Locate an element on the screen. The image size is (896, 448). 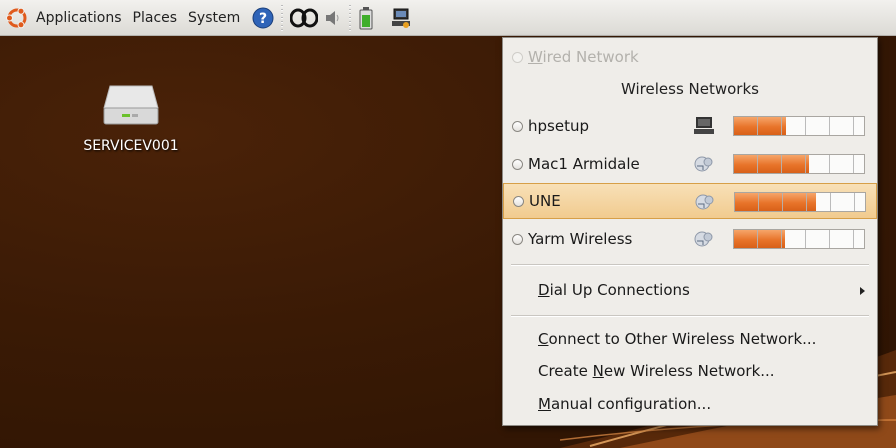
wired-label: Wired Network is located at coordinates (583, 57).